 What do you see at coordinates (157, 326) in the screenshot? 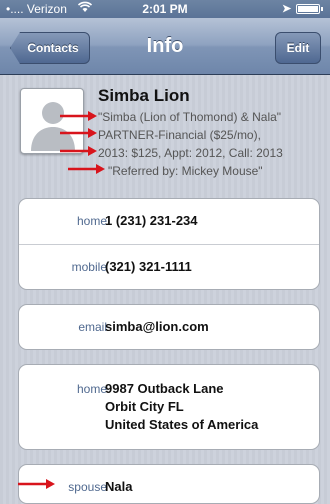
I see `email-value: simba@lion.com` at bounding box center [157, 326].